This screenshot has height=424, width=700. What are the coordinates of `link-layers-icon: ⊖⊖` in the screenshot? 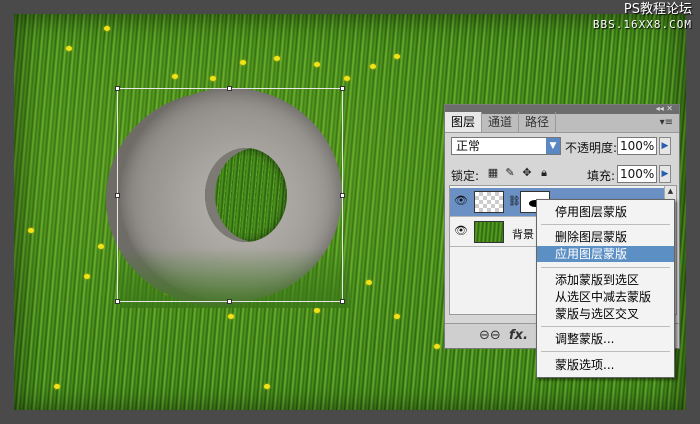 It's located at (490, 335).